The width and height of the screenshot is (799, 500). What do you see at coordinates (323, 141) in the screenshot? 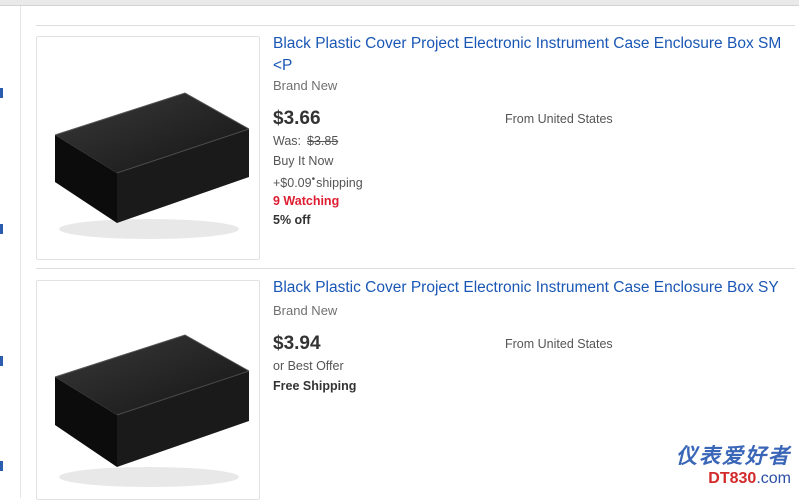
I see `was-price: $3.85` at bounding box center [323, 141].